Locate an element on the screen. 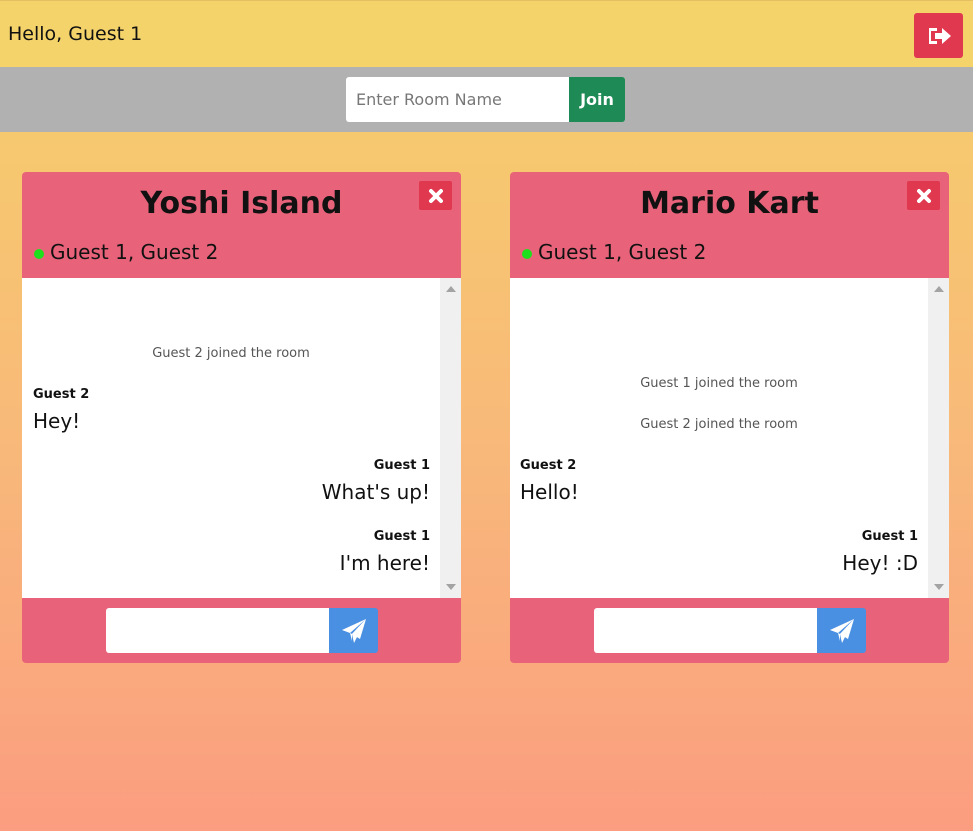  system-message: Guest 1 joined the room is located at coordinates (719, 383).